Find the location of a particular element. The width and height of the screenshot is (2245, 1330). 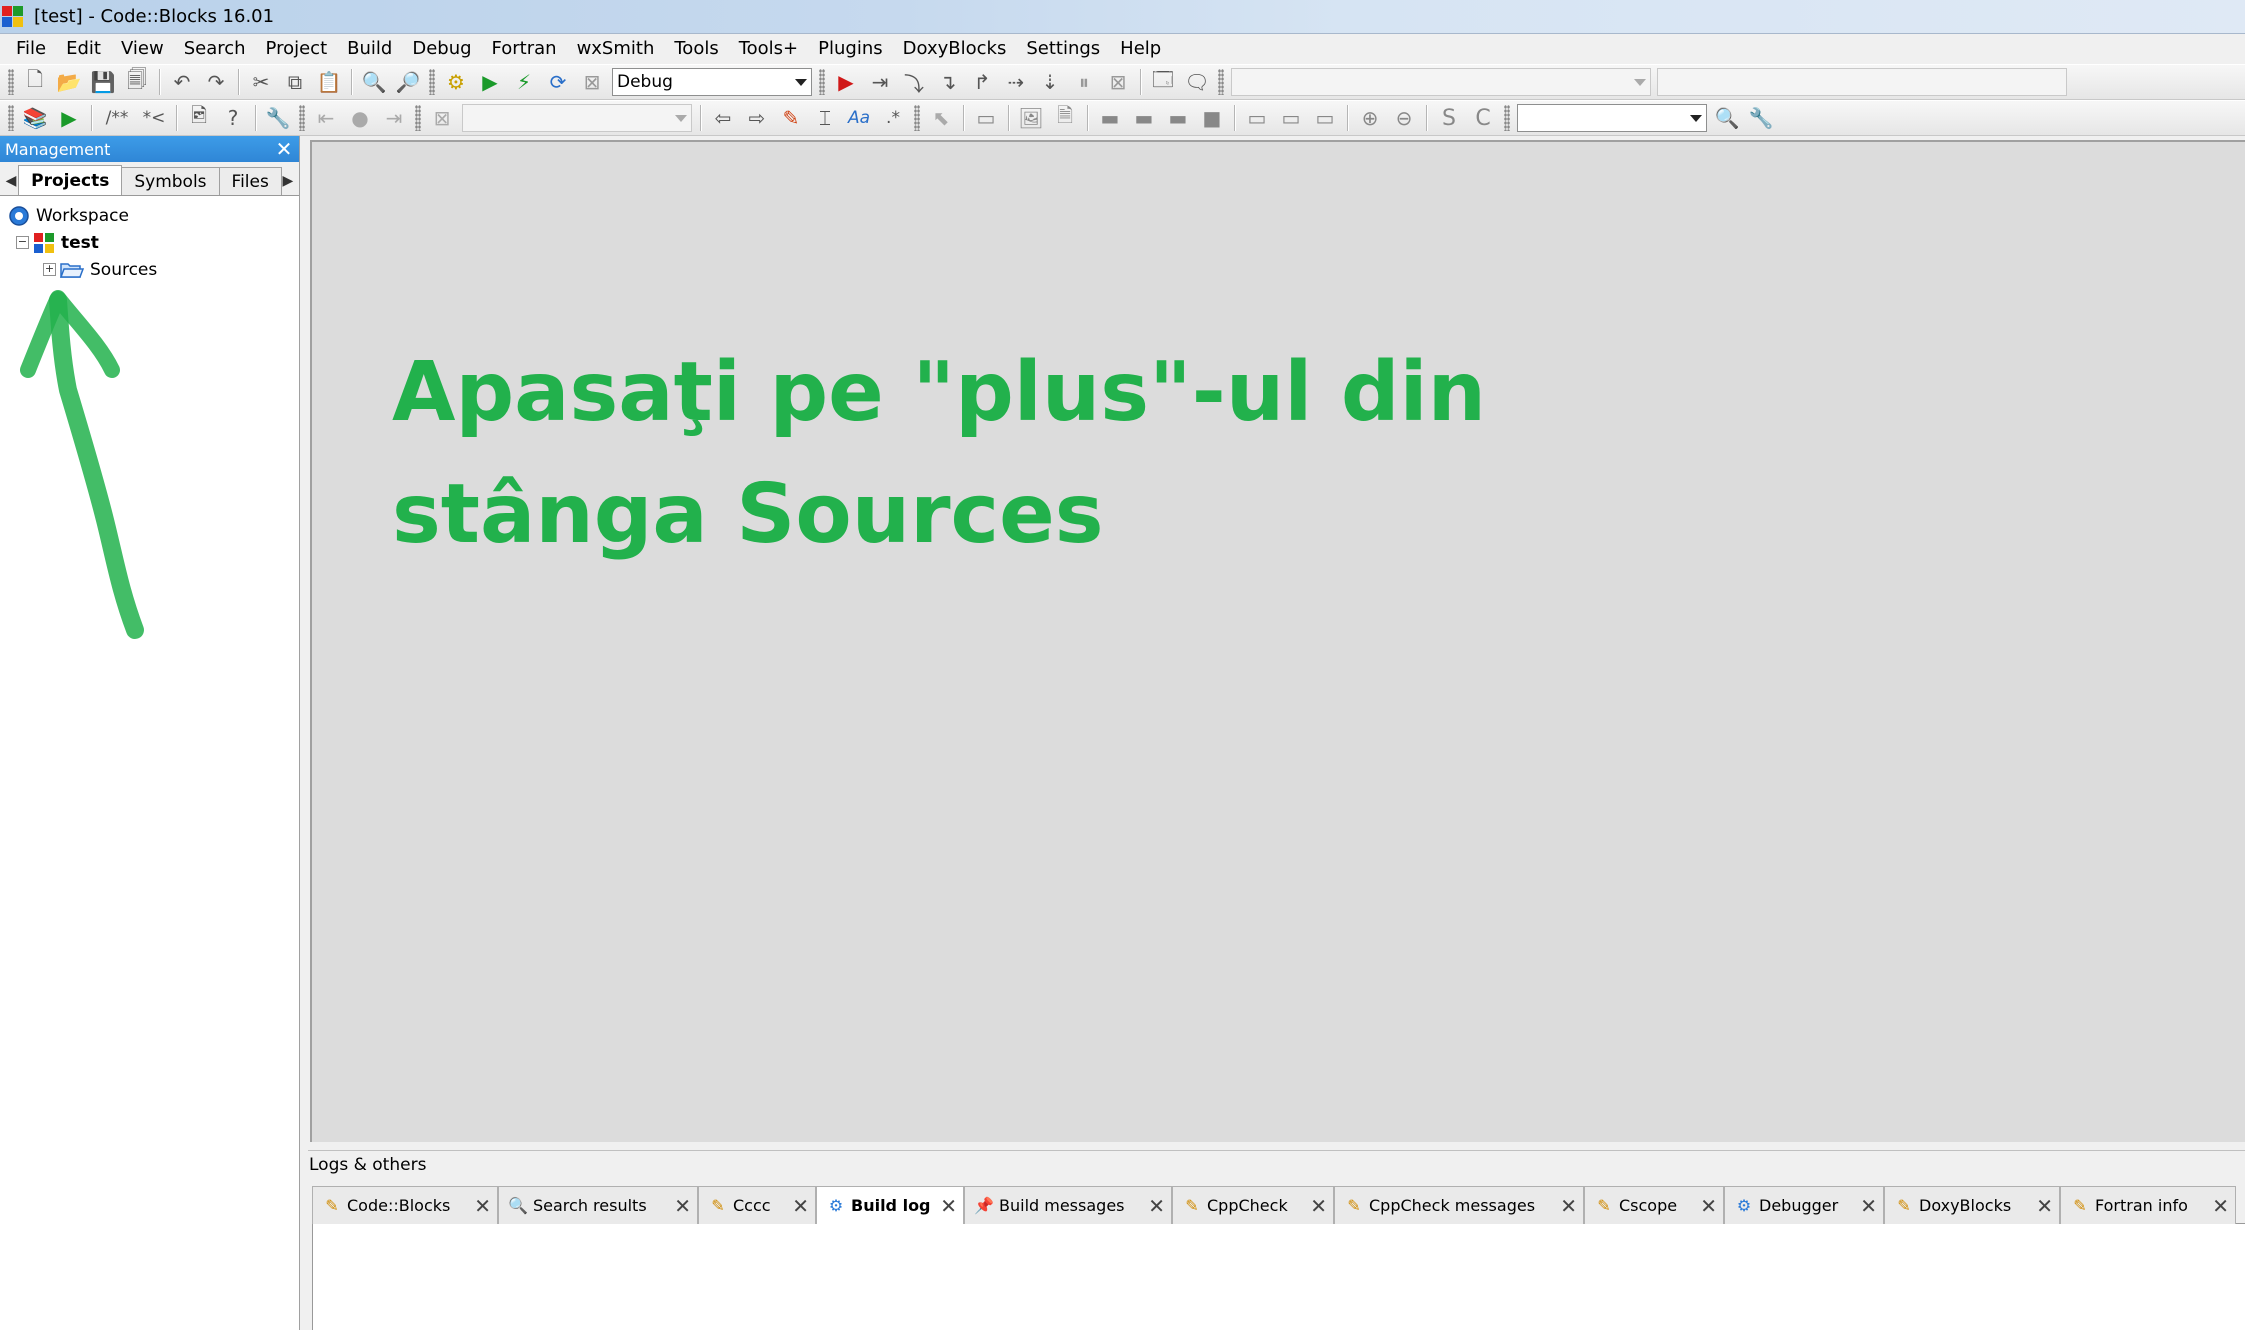

new-file-icon: 🗋 is located at coordinates (35, 82).